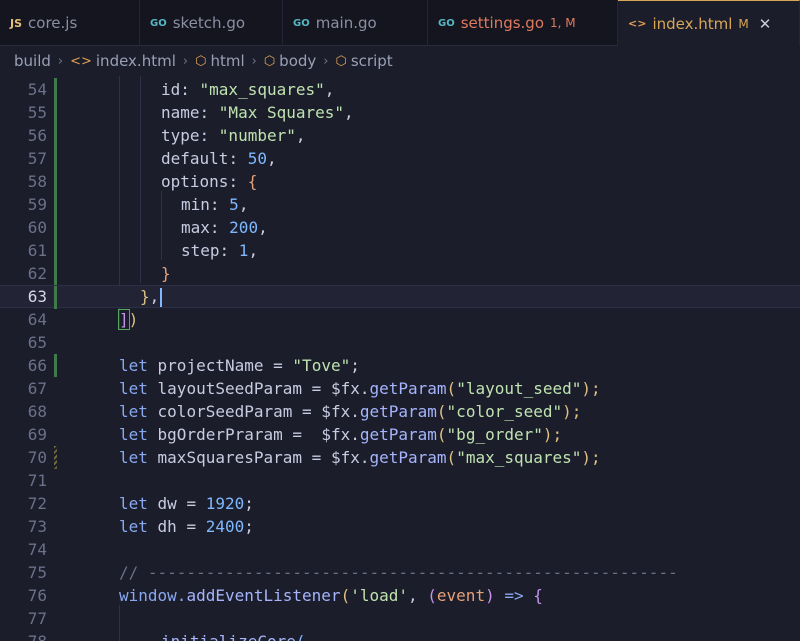 This screenshot has height=641, width=800. I want to click on line-number: 73, so click(37, 526).